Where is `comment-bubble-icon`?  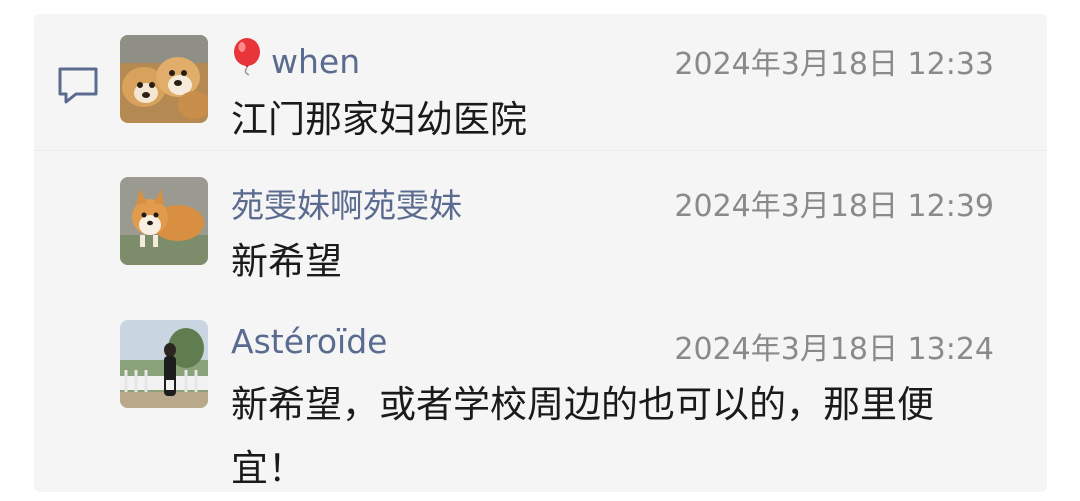 comment-bubble-icon is located at coordinates (78, 85).